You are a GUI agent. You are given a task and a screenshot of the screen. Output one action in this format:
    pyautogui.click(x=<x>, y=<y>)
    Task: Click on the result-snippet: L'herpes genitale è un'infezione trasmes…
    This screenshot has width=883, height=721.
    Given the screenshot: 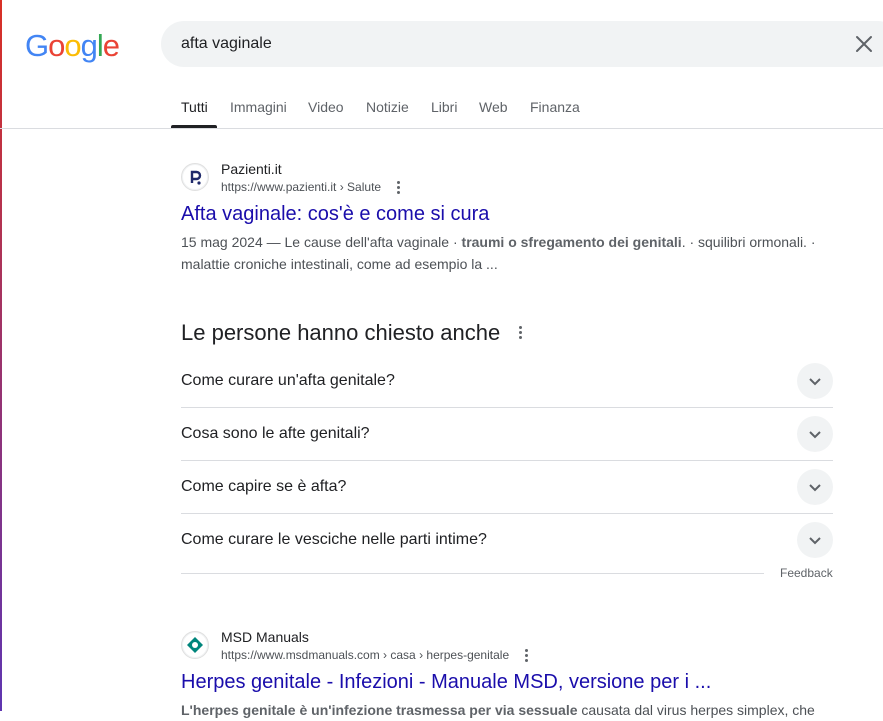 What is the action you would take?
    pyautogui.click(x=531, y=710)
    